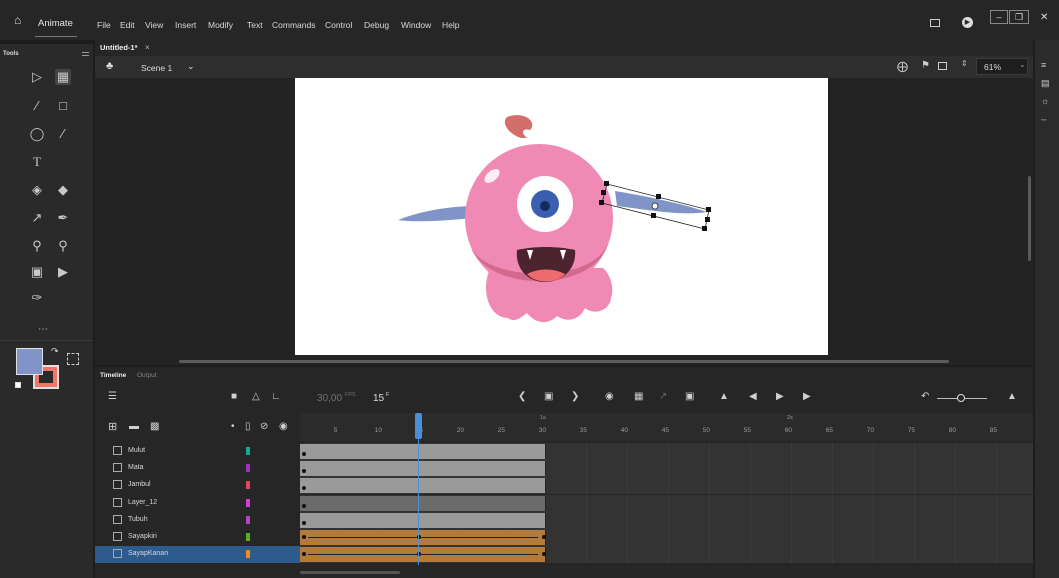  What do you see at coordinates (564, 361) in the screenshot?
I see `stage-h-scrollbar` at bounding box center [564, 361].